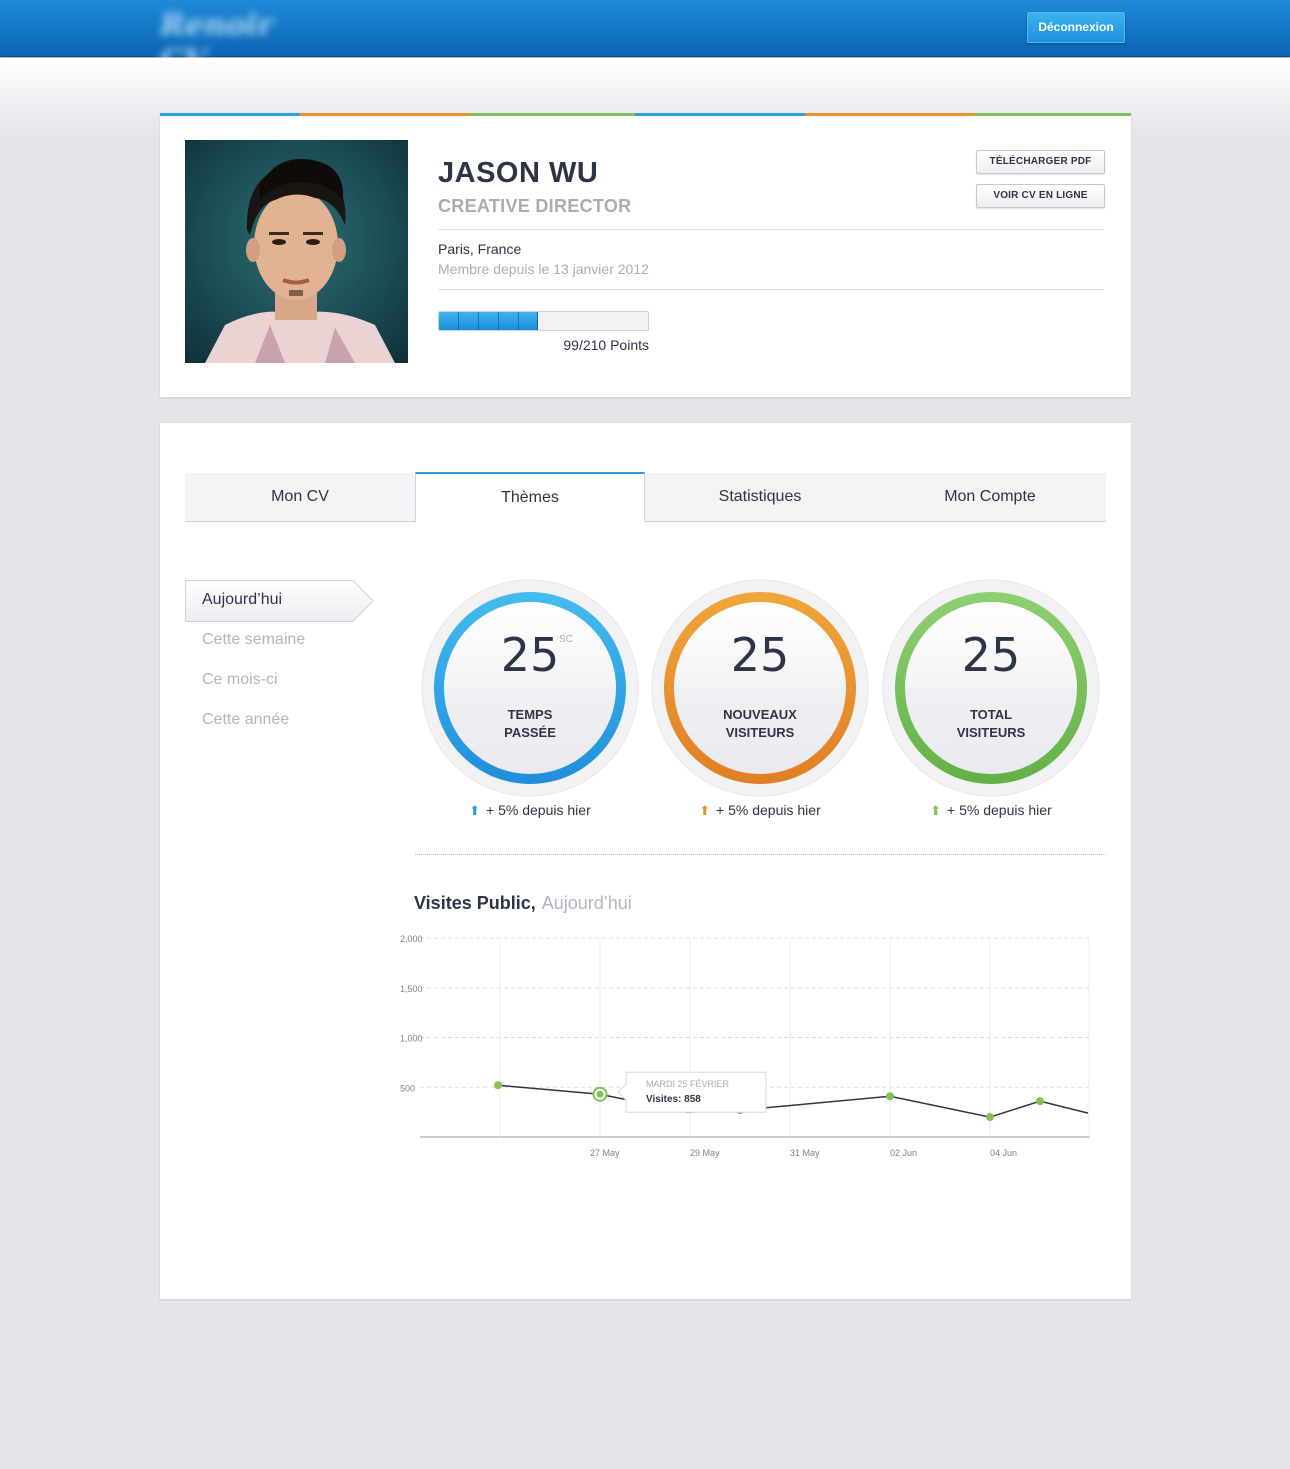 This screenshot has width=1290, height=1469. I want to click on tooltip-date: MARDI 25 FÉVRIER, so click(688, 1084).